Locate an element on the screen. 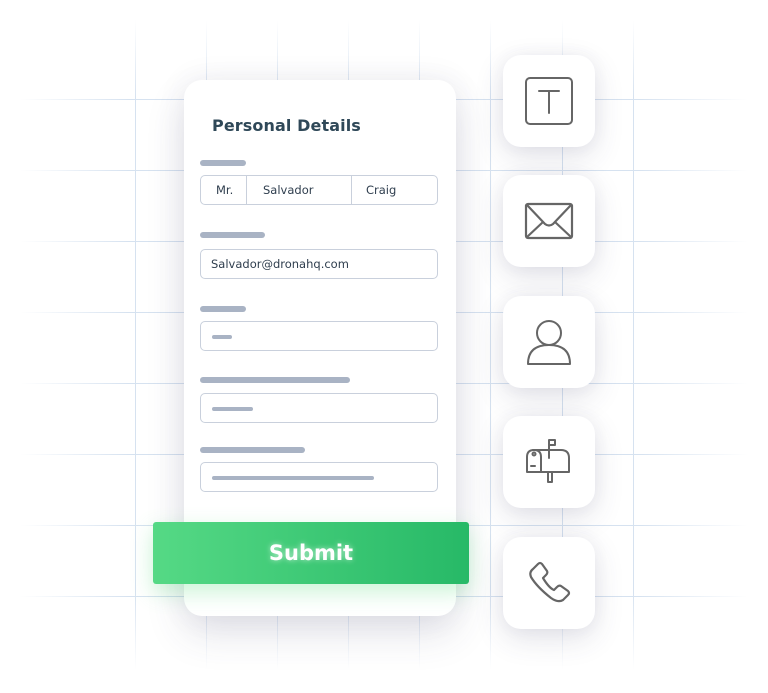 The image size is (768, 693). form-title: Personal Details is located at coordinates (286, 125).